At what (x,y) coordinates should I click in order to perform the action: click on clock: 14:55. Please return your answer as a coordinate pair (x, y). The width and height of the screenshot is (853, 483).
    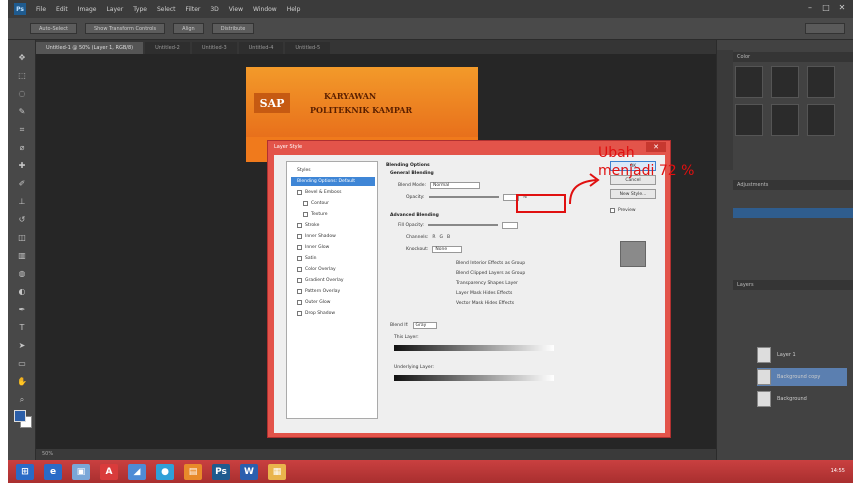
    Looking at the image, I should click on (838, 471).